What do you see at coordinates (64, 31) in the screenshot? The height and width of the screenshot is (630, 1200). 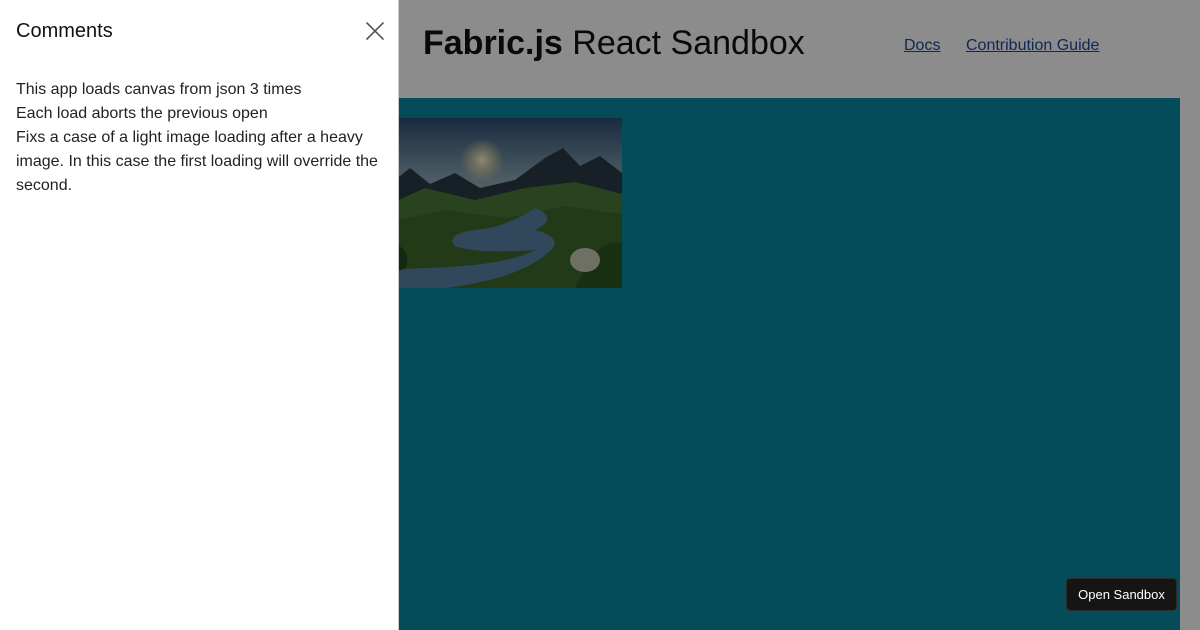 I see `drawer-title: Comments` at bounding box center [64, 31].